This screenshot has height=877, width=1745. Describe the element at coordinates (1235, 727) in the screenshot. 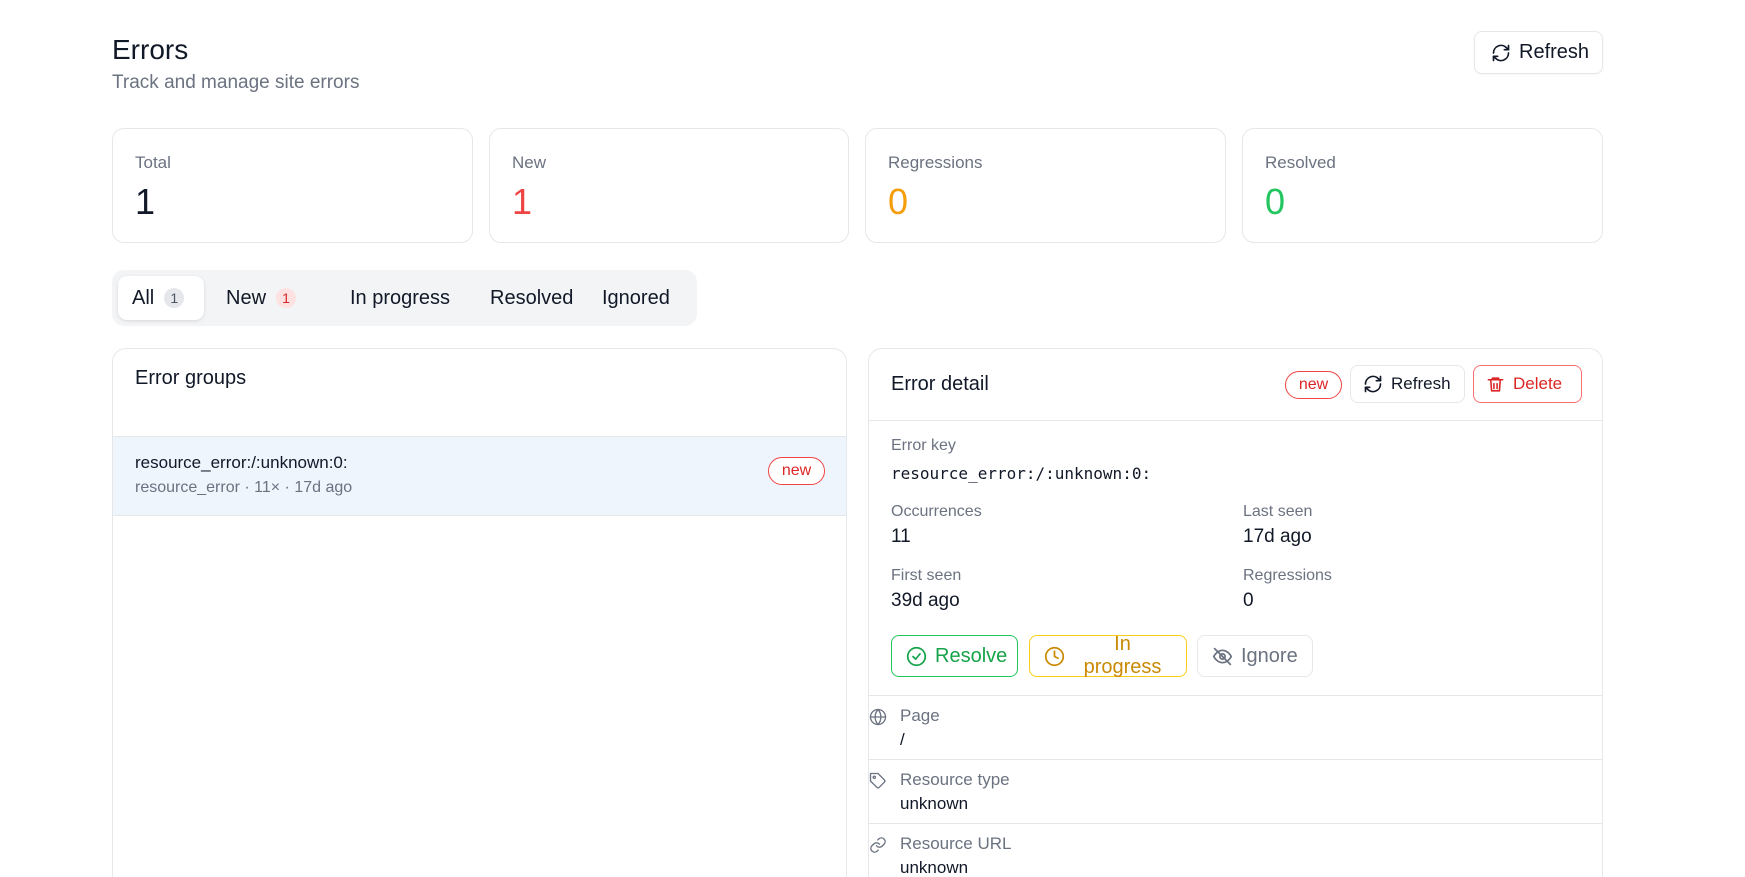

I see `meta-row-page: Page /` at that location.